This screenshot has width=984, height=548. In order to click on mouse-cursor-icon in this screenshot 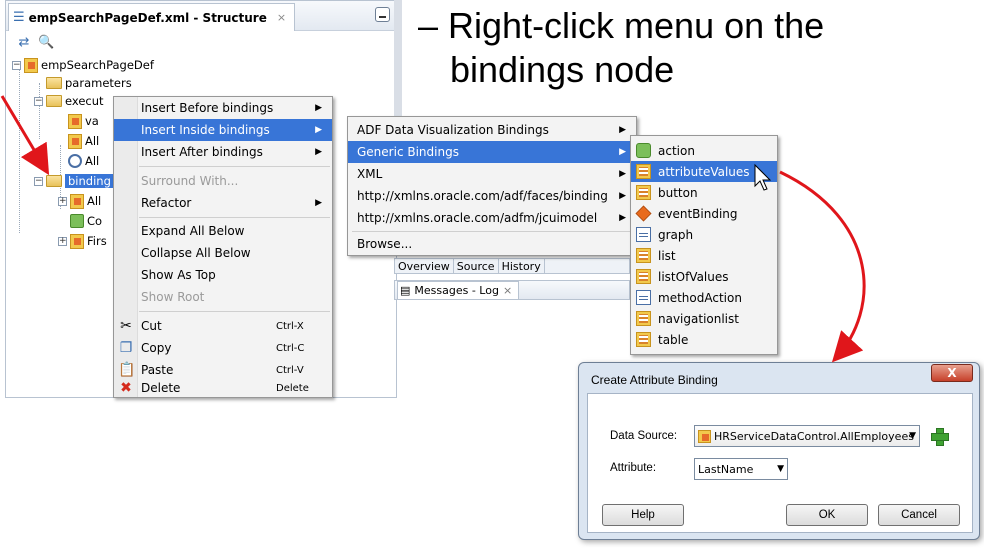, I will do `click(763, 177)`.